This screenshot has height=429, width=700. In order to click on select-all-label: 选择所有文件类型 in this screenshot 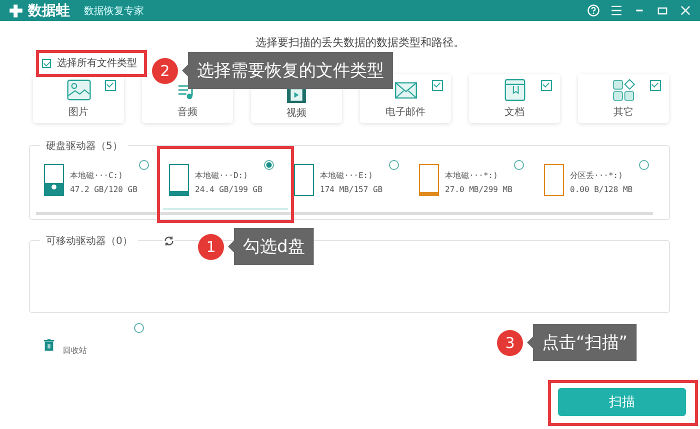, I will do `click(97, 63)`.